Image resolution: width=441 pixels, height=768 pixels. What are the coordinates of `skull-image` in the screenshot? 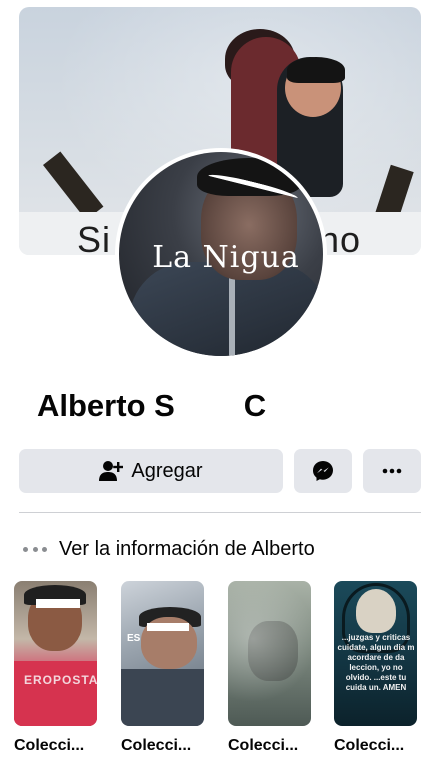 It's located at (376, 611).